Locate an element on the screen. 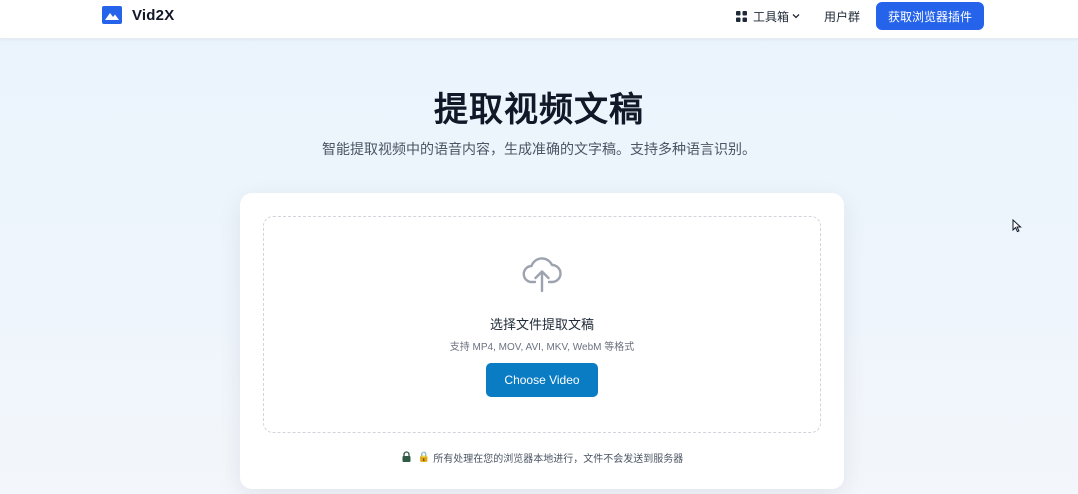 The height and width of the screenshot is (494, 1078). supported-formats-hint: 支持 MP4, MOV, AVI, MKV, WebM 等格式 is located at coordinates (542, 347).